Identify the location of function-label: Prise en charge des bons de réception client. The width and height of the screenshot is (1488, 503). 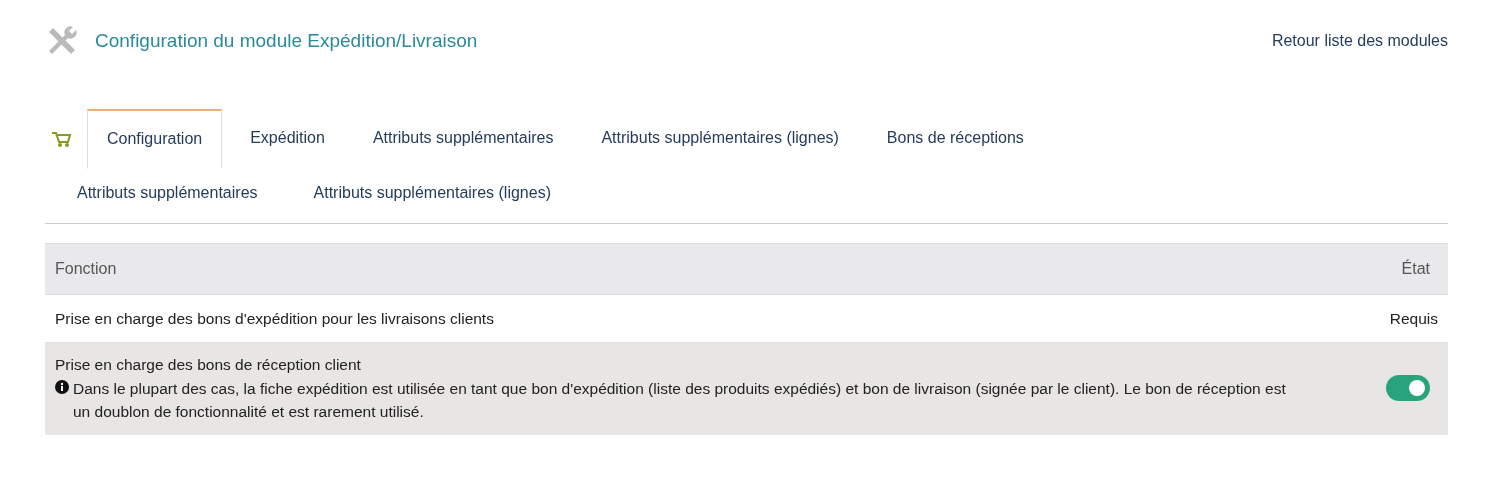
(208, 365).